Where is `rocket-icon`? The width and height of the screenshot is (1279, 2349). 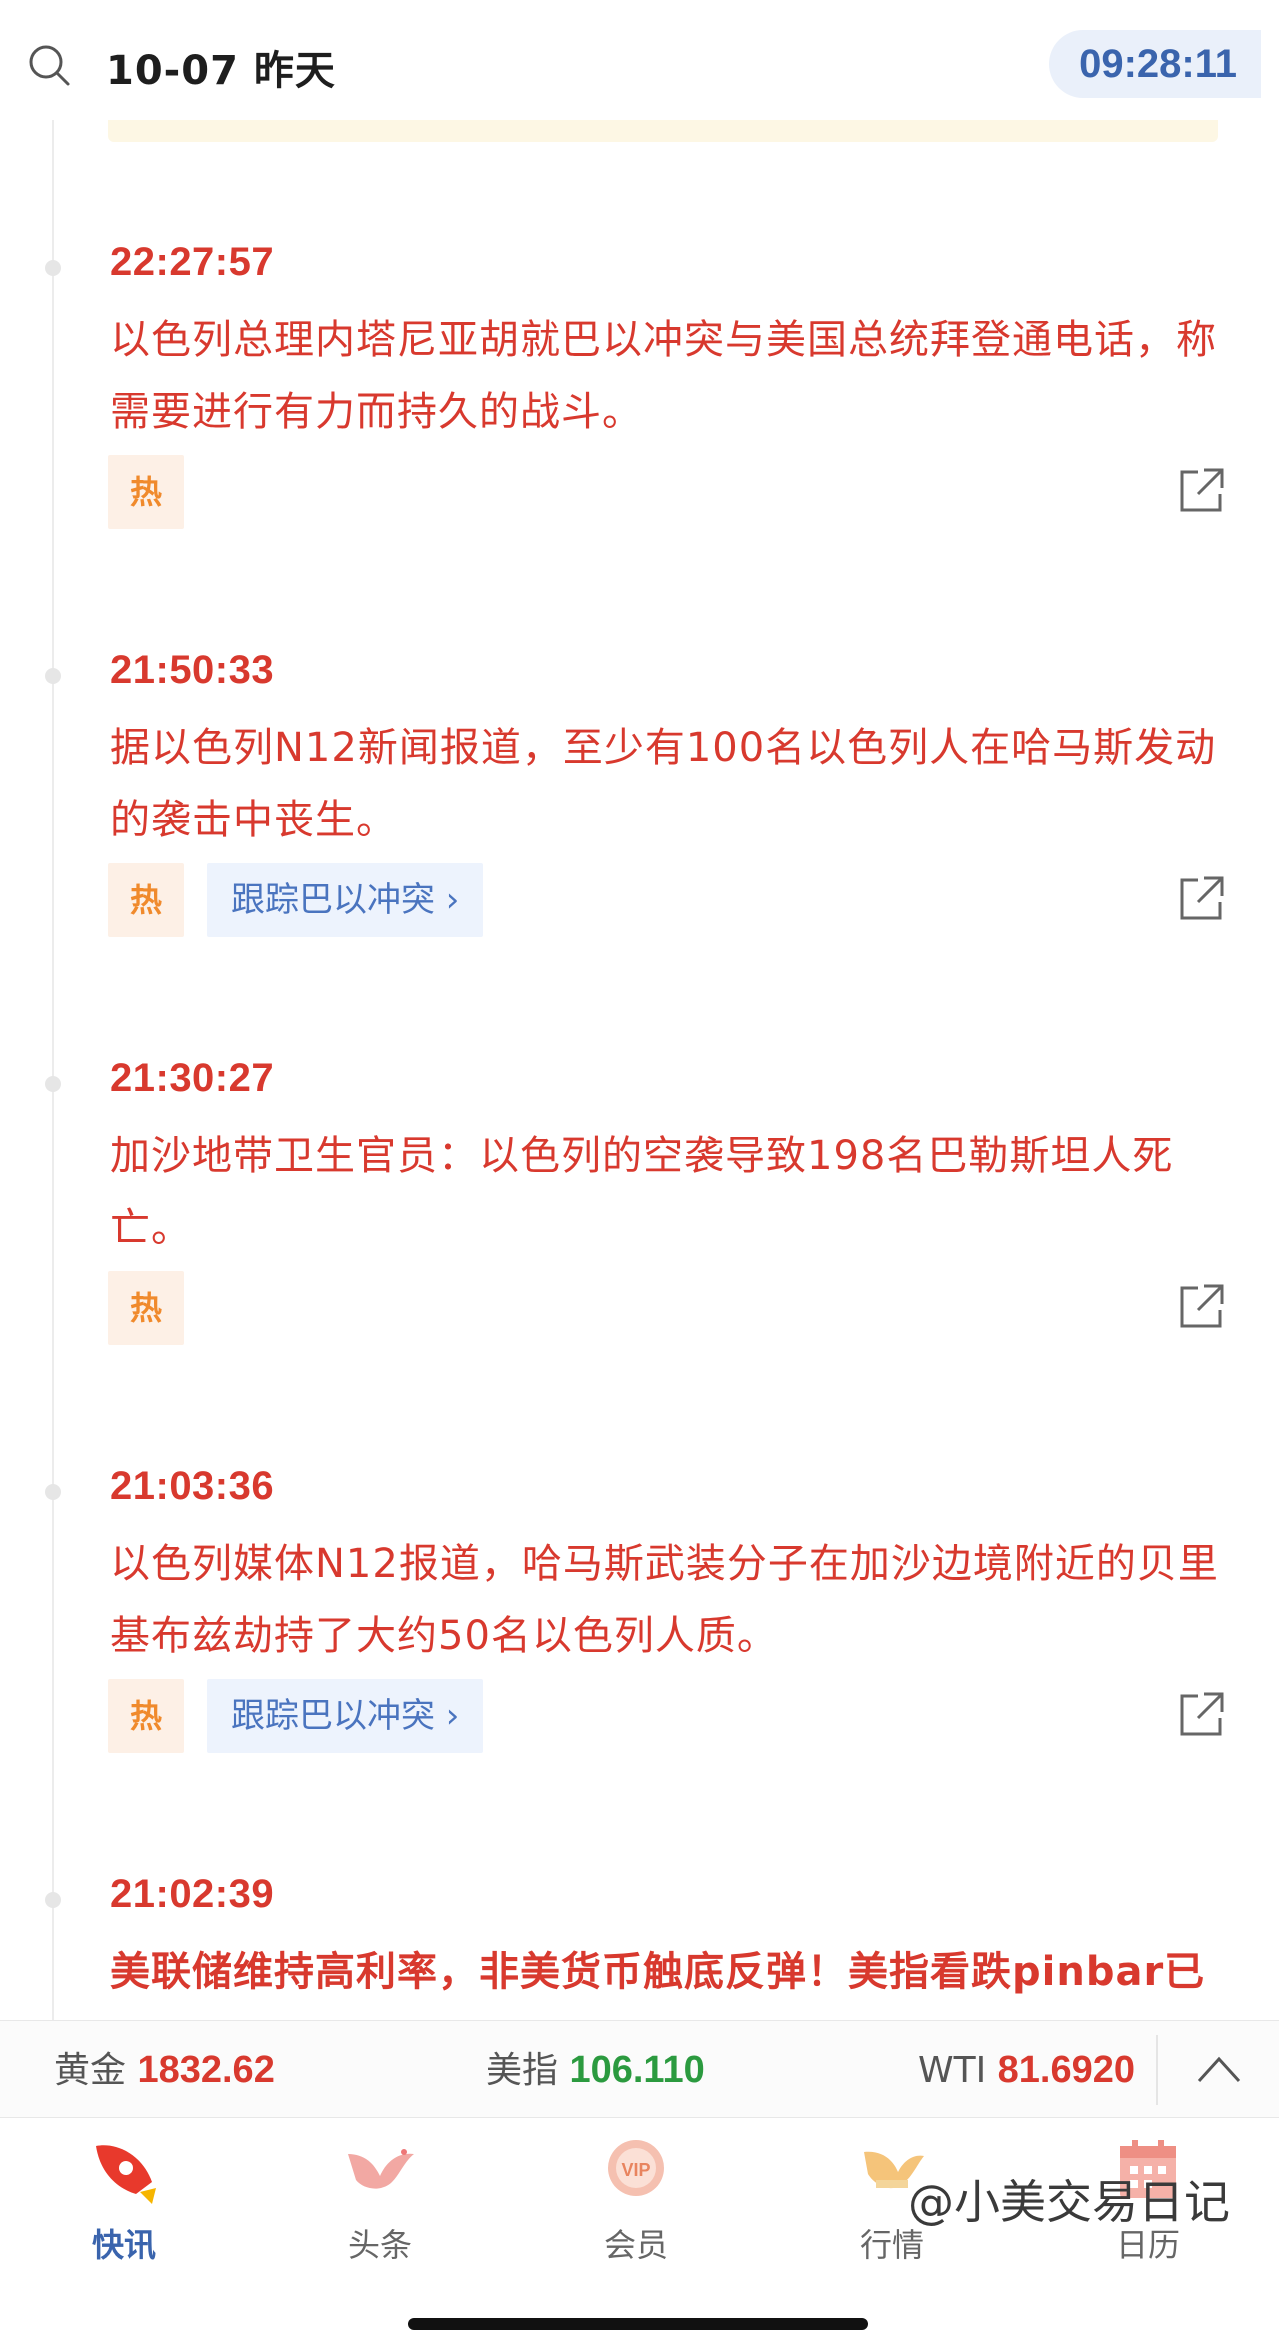 rocket-icon is located at coordinates (126, 2174).